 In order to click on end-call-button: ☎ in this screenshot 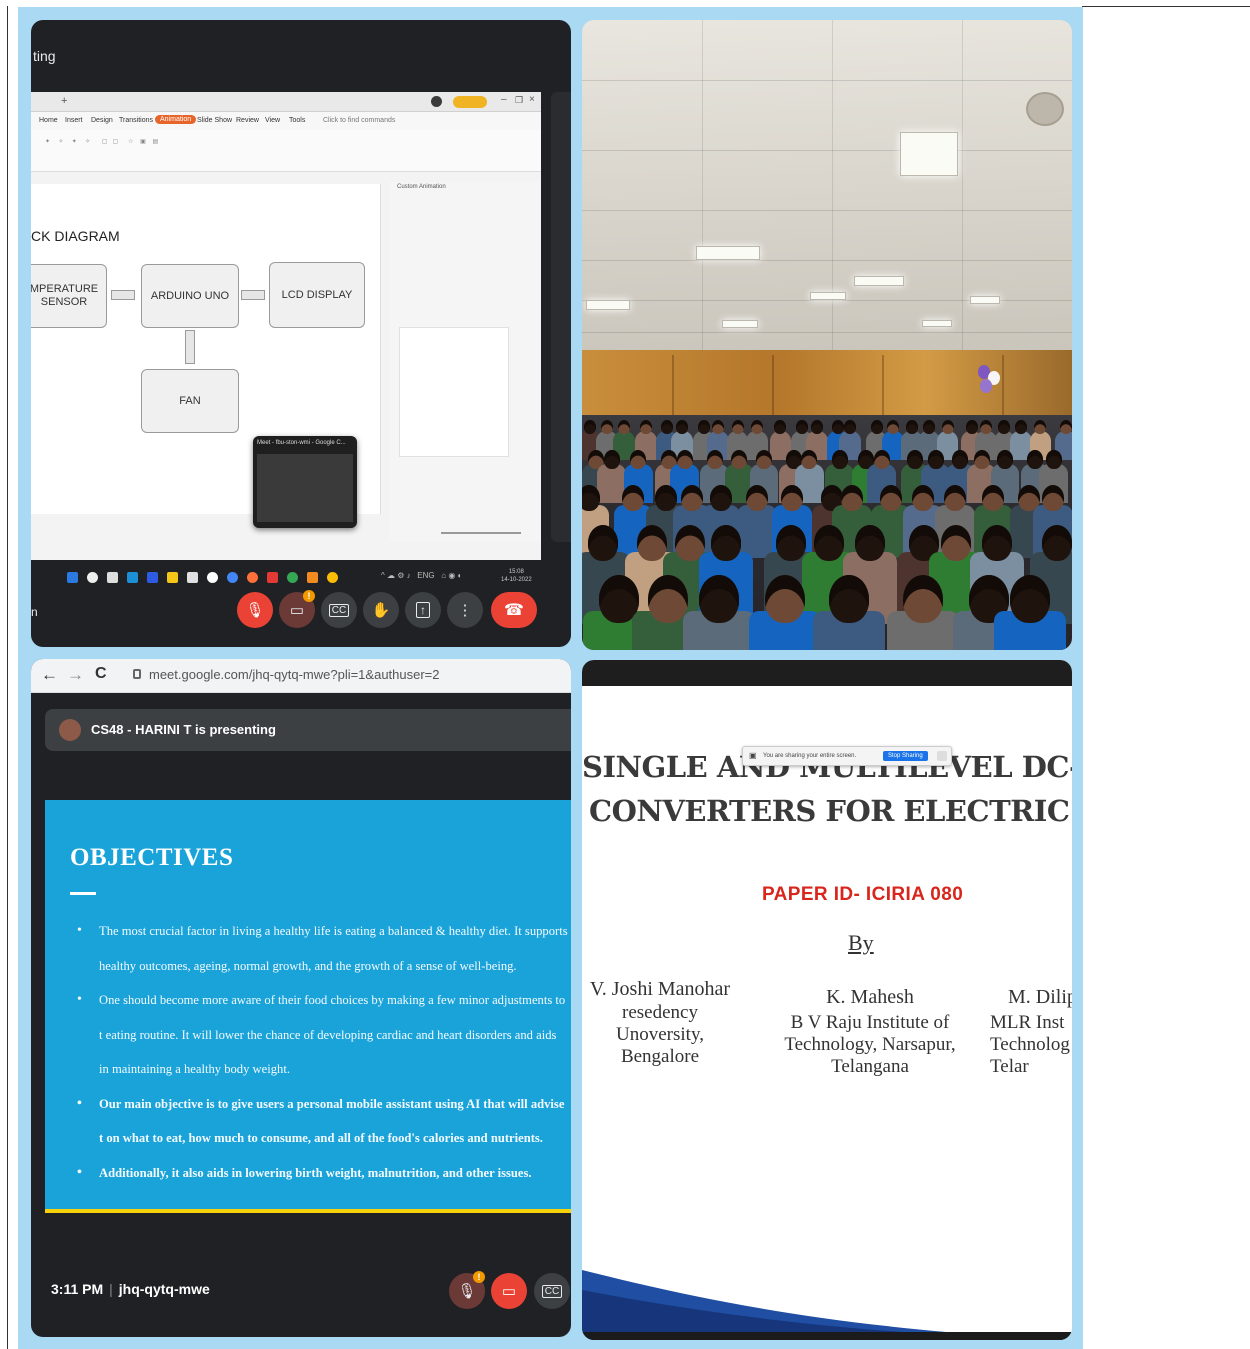, I will do `click(514, 610)`.